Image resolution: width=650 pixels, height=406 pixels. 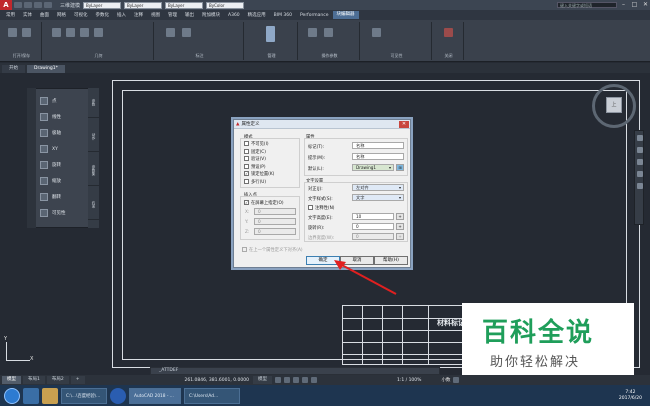 I want to click on y-input: 0, so click(x=275, y=221).